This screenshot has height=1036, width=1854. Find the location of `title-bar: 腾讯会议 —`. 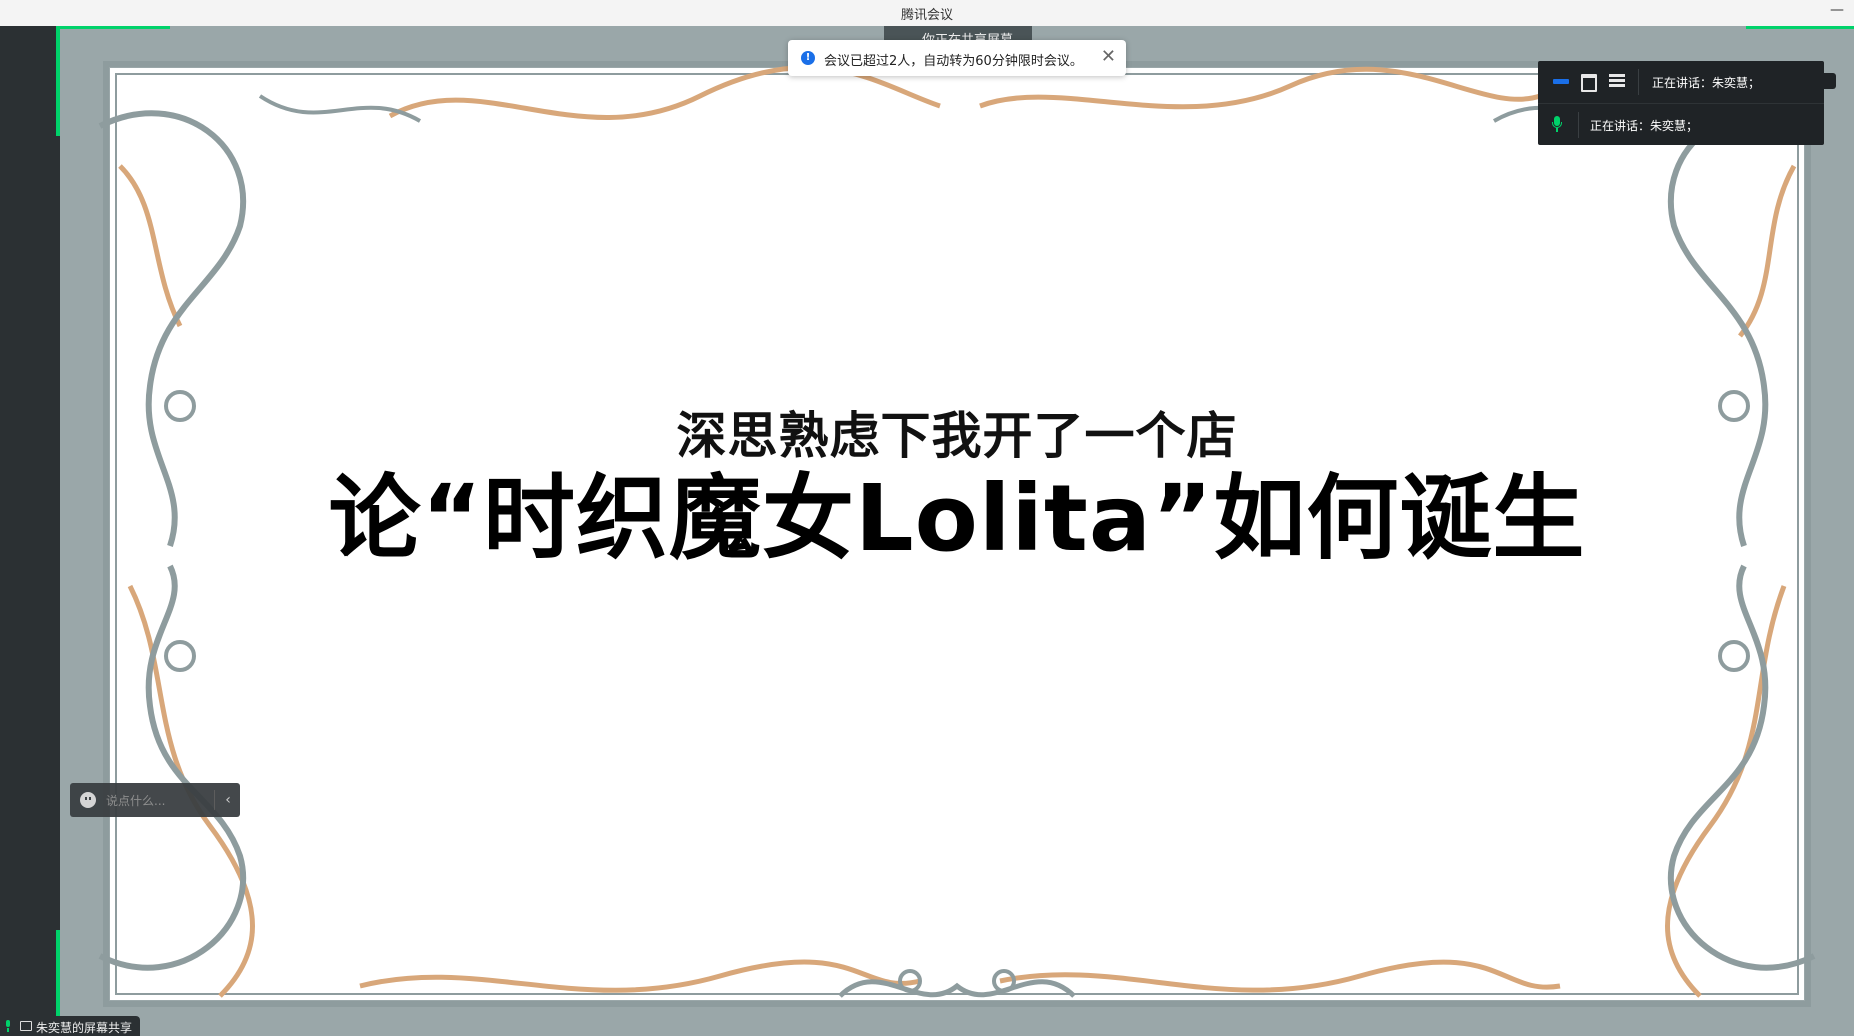

title-bar: 腾讯会议 — is located at coordinates (927, 13).